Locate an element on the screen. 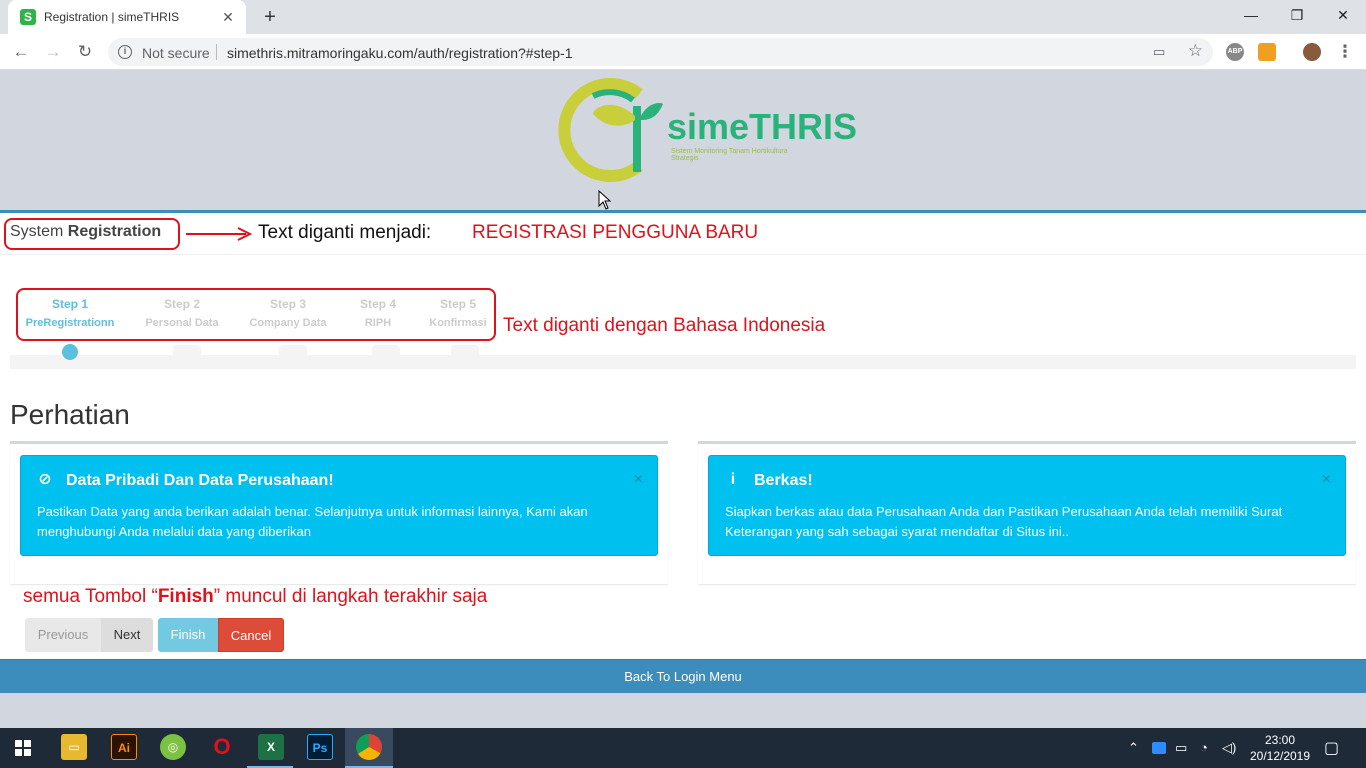 The image size is (1366, 768). annotation-steps-note: Text diganti dengan Bahasa Indonesia is located at coordinates (664, 325).